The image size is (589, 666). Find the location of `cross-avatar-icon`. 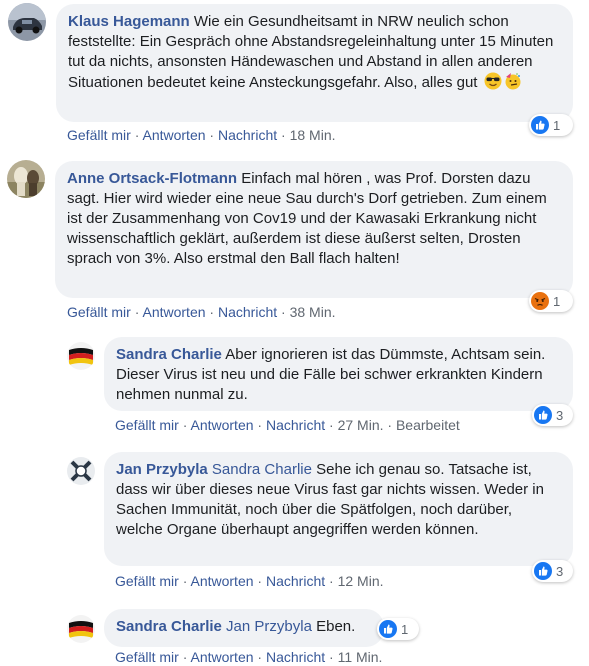

cross-avatar-icon is located at coordinates (81, 471).